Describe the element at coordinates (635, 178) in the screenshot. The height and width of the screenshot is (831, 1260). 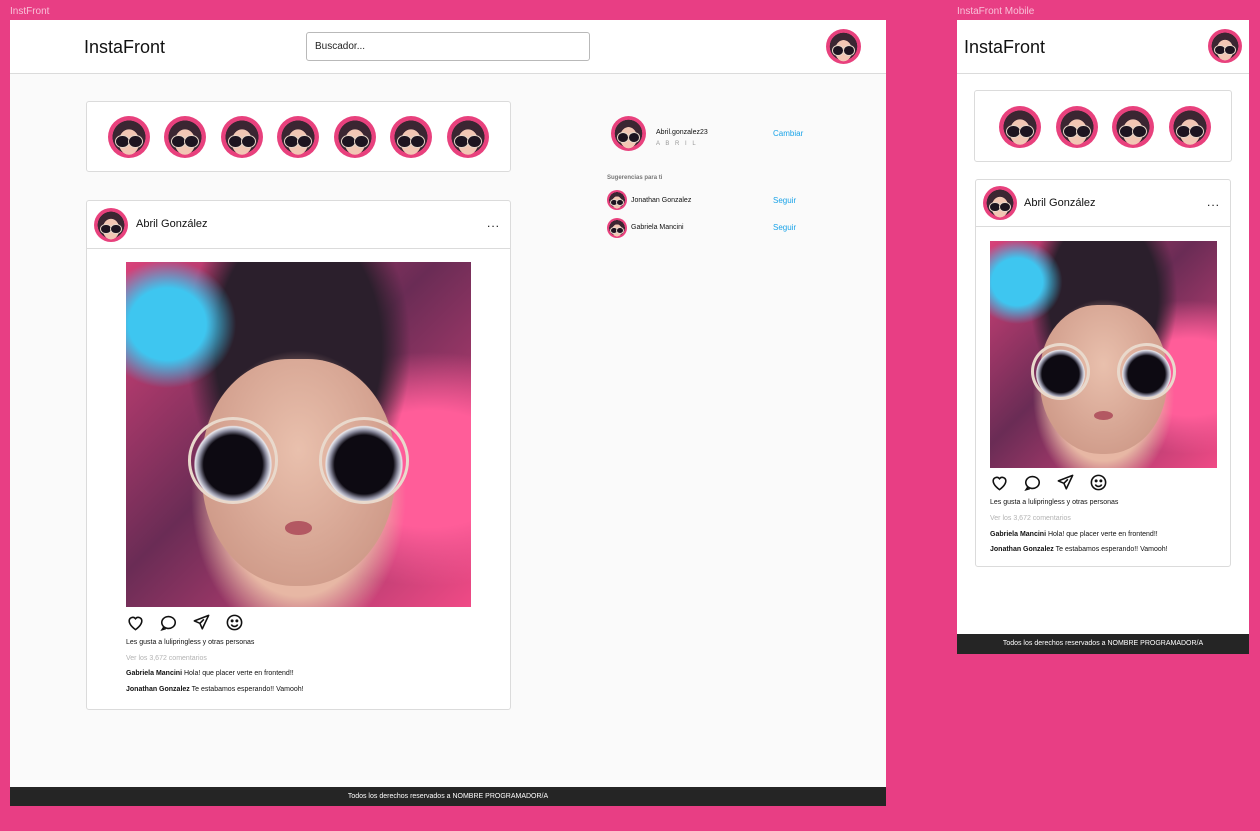
I see `suggestions-title: Sugerencias para ti` at that location.